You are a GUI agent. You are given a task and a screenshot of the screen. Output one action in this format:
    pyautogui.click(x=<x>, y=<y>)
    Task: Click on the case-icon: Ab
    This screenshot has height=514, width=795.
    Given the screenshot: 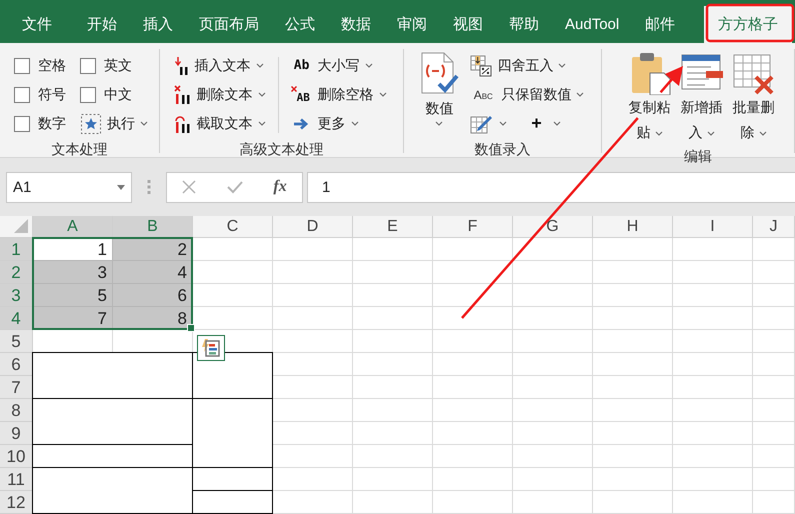 What is the action you would take?
    pyautogui.click(x=301, y=65)
    